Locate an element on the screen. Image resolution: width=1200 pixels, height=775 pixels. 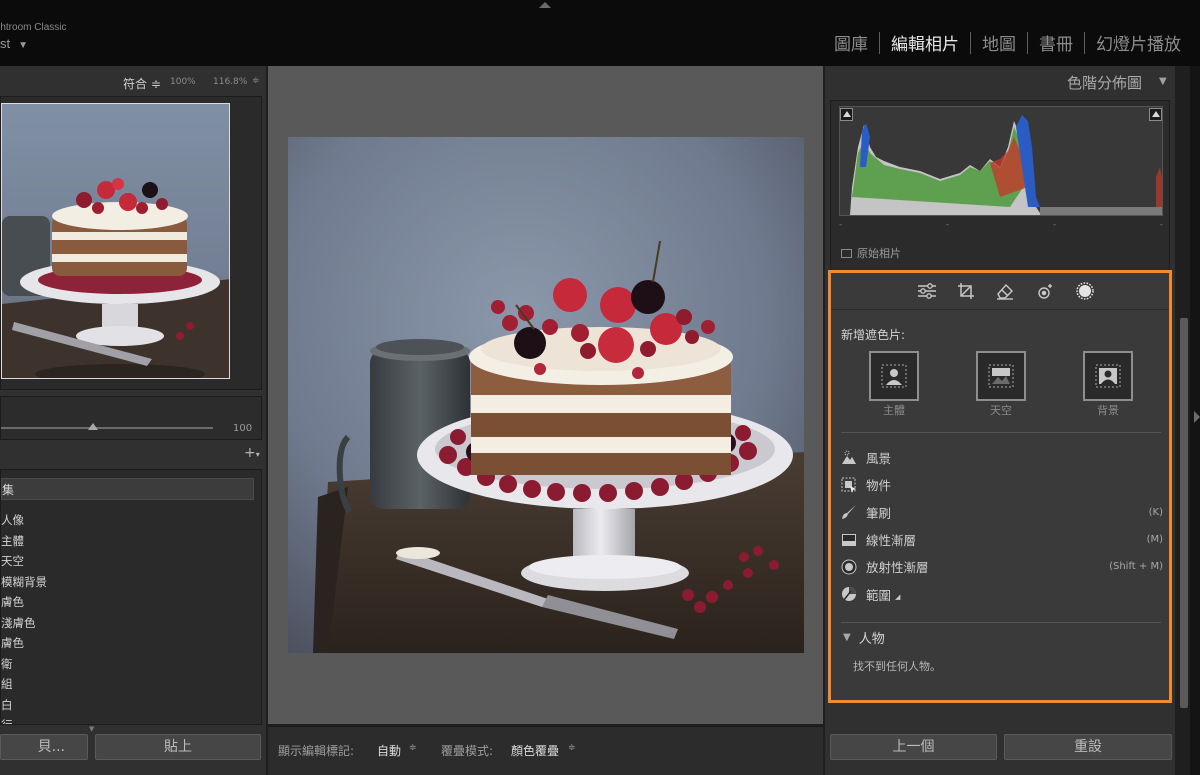
reset-button: 重設 is located at coordinates (1088, 747).